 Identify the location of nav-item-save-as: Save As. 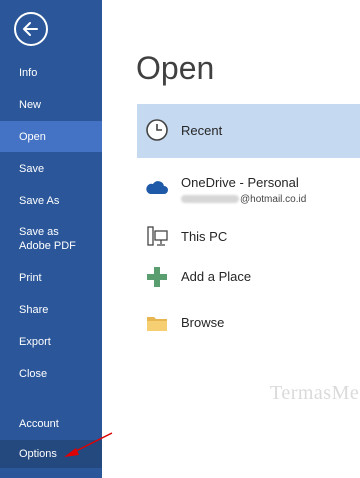
(51, 201).